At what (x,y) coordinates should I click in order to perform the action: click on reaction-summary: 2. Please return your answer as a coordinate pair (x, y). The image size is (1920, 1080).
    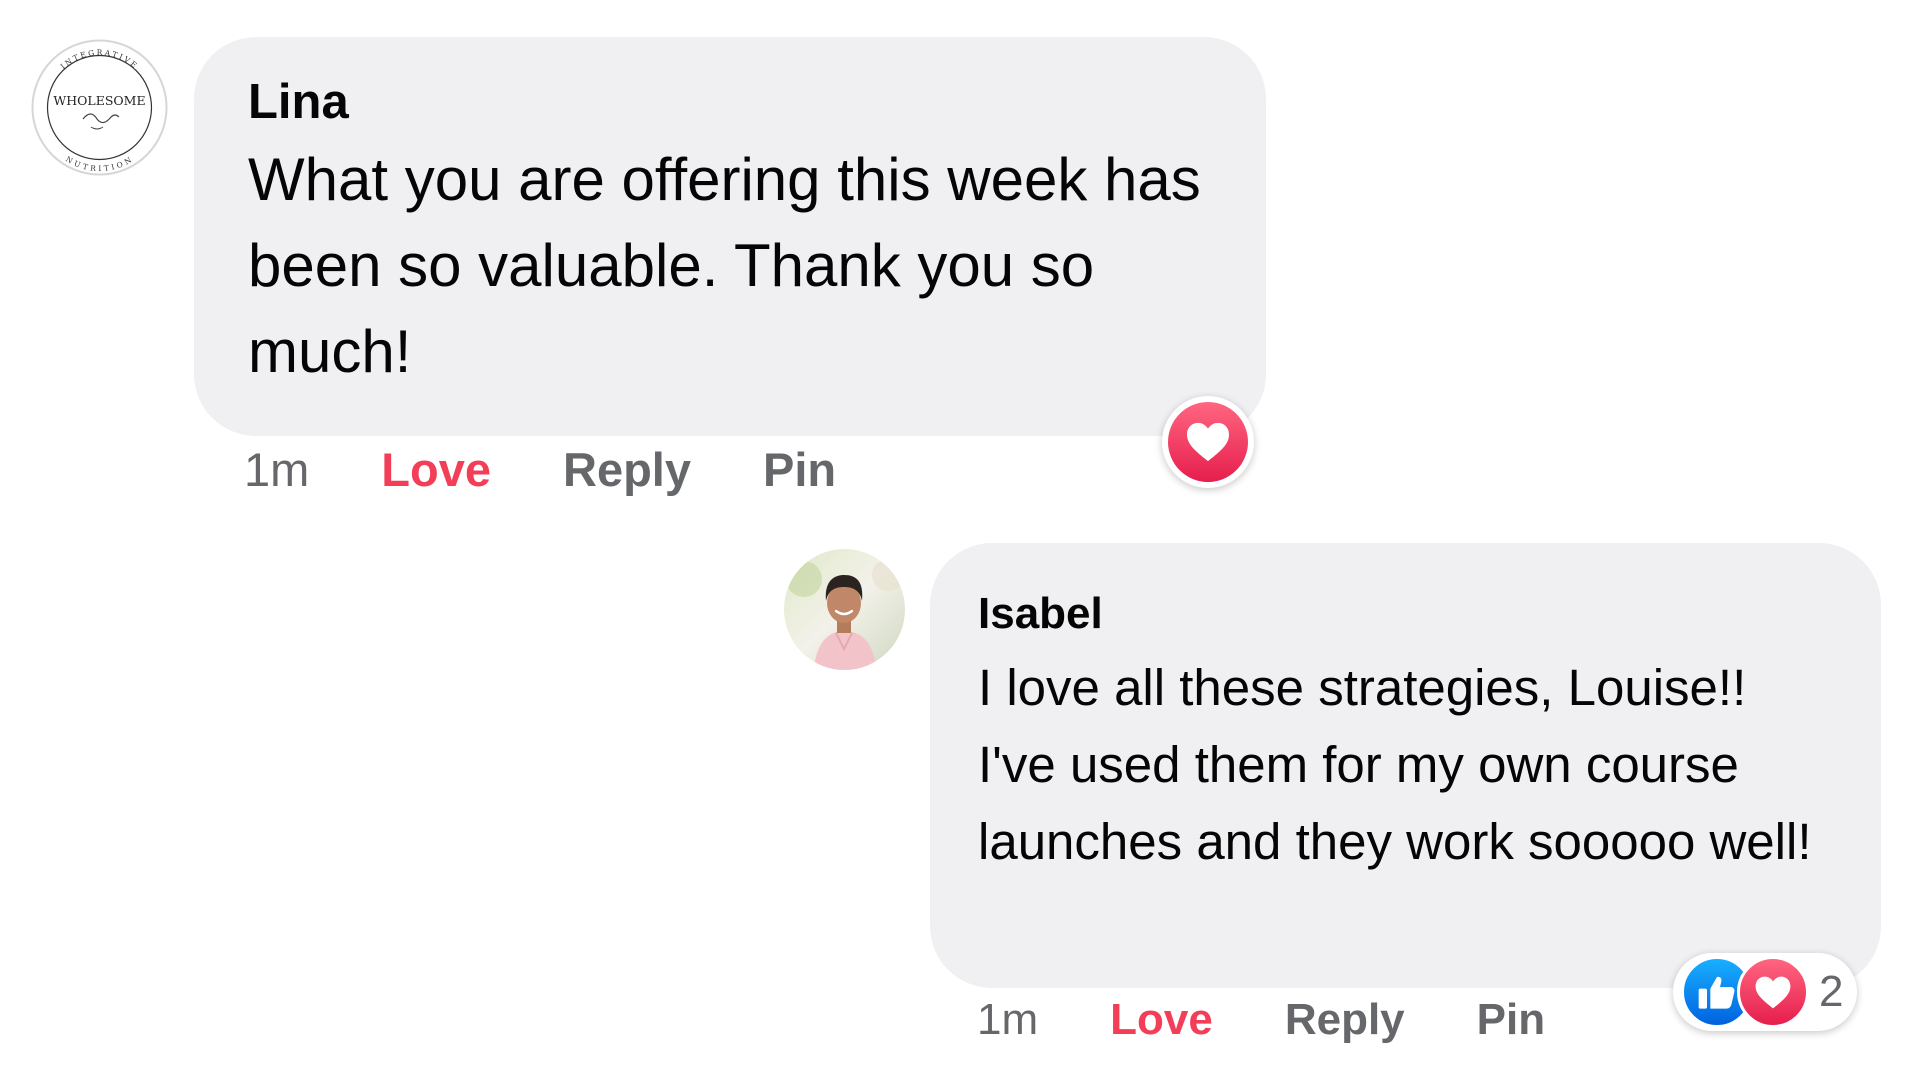
    Looking at the image, I should click on (1765, 992).